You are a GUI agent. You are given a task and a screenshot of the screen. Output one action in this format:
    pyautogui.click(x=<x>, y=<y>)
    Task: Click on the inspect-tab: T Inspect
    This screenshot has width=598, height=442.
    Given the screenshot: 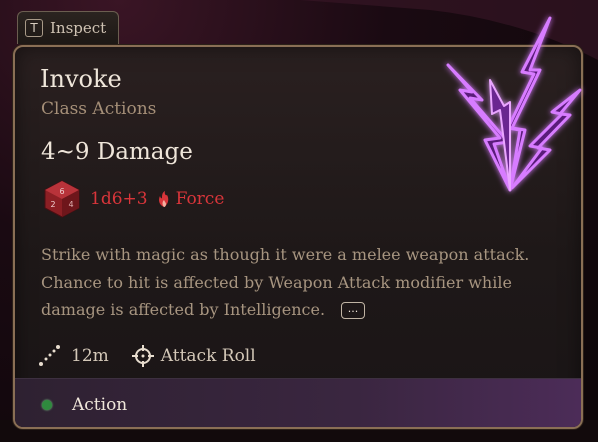 What is the action you would take?
    pyautogui.click(x=68, y=27)
    